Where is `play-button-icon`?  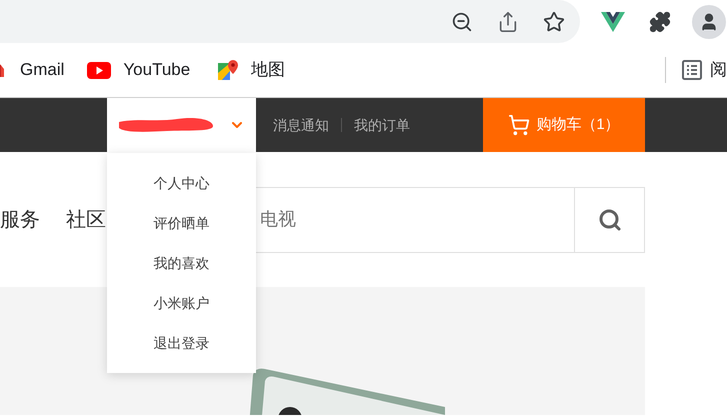
play-button-icon is located at coordinates (99, 70).